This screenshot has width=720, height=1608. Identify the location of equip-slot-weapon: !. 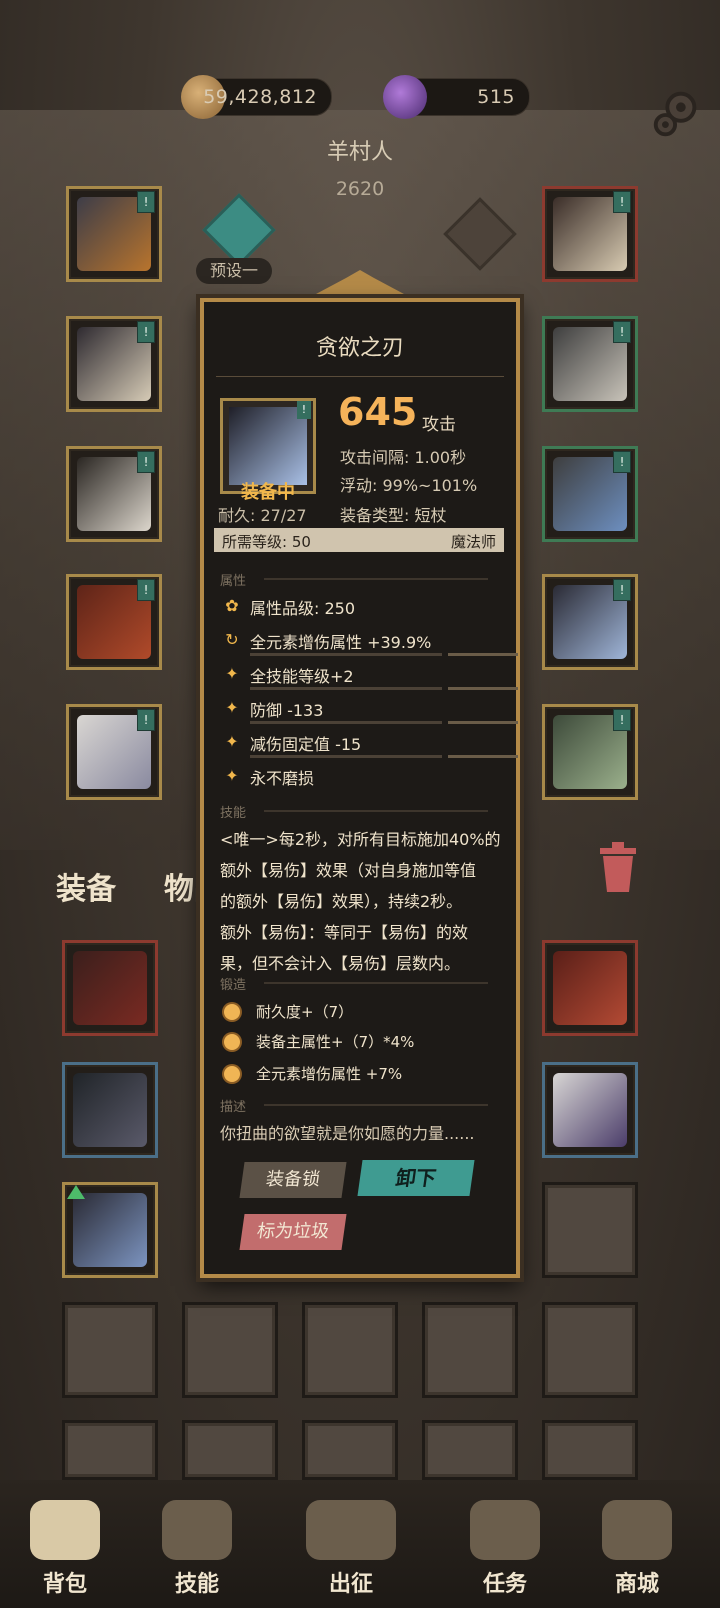
(590, 622).